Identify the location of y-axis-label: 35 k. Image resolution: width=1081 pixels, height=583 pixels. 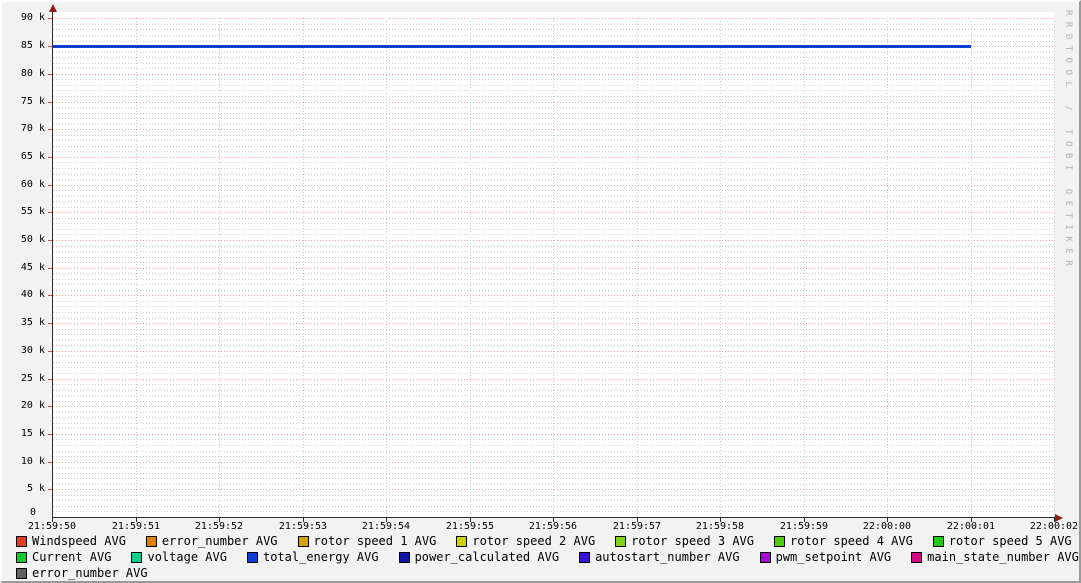
(32, 322).